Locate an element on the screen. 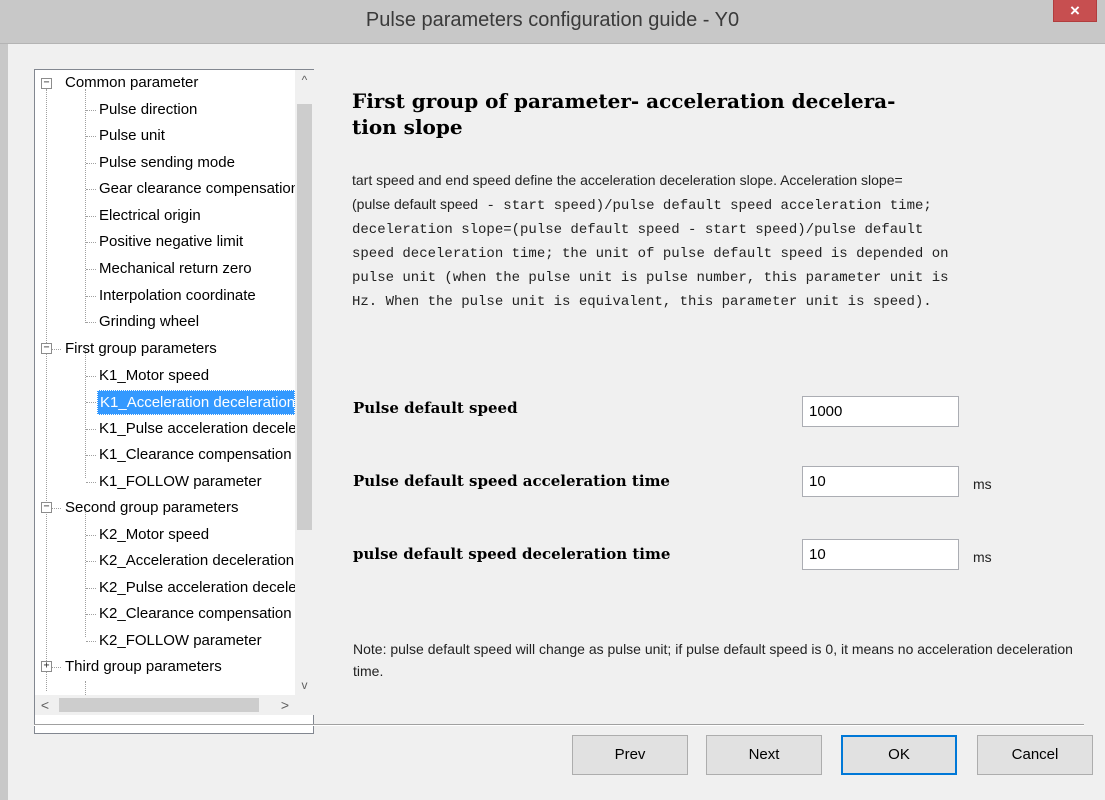 The image size is (1105, 800). deceleration-time-input: 10 is located at coordinates (880, 554).